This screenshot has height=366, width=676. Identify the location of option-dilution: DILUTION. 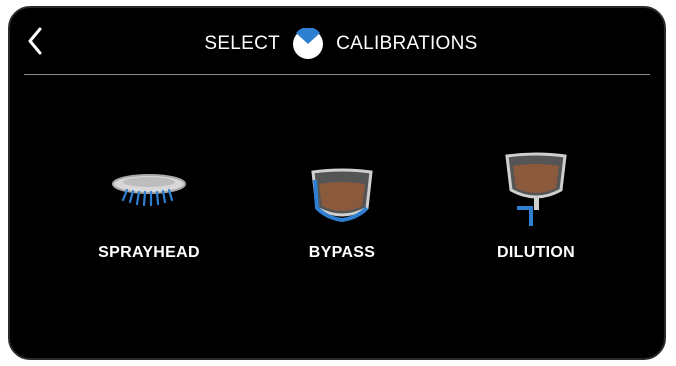
(536, 213).